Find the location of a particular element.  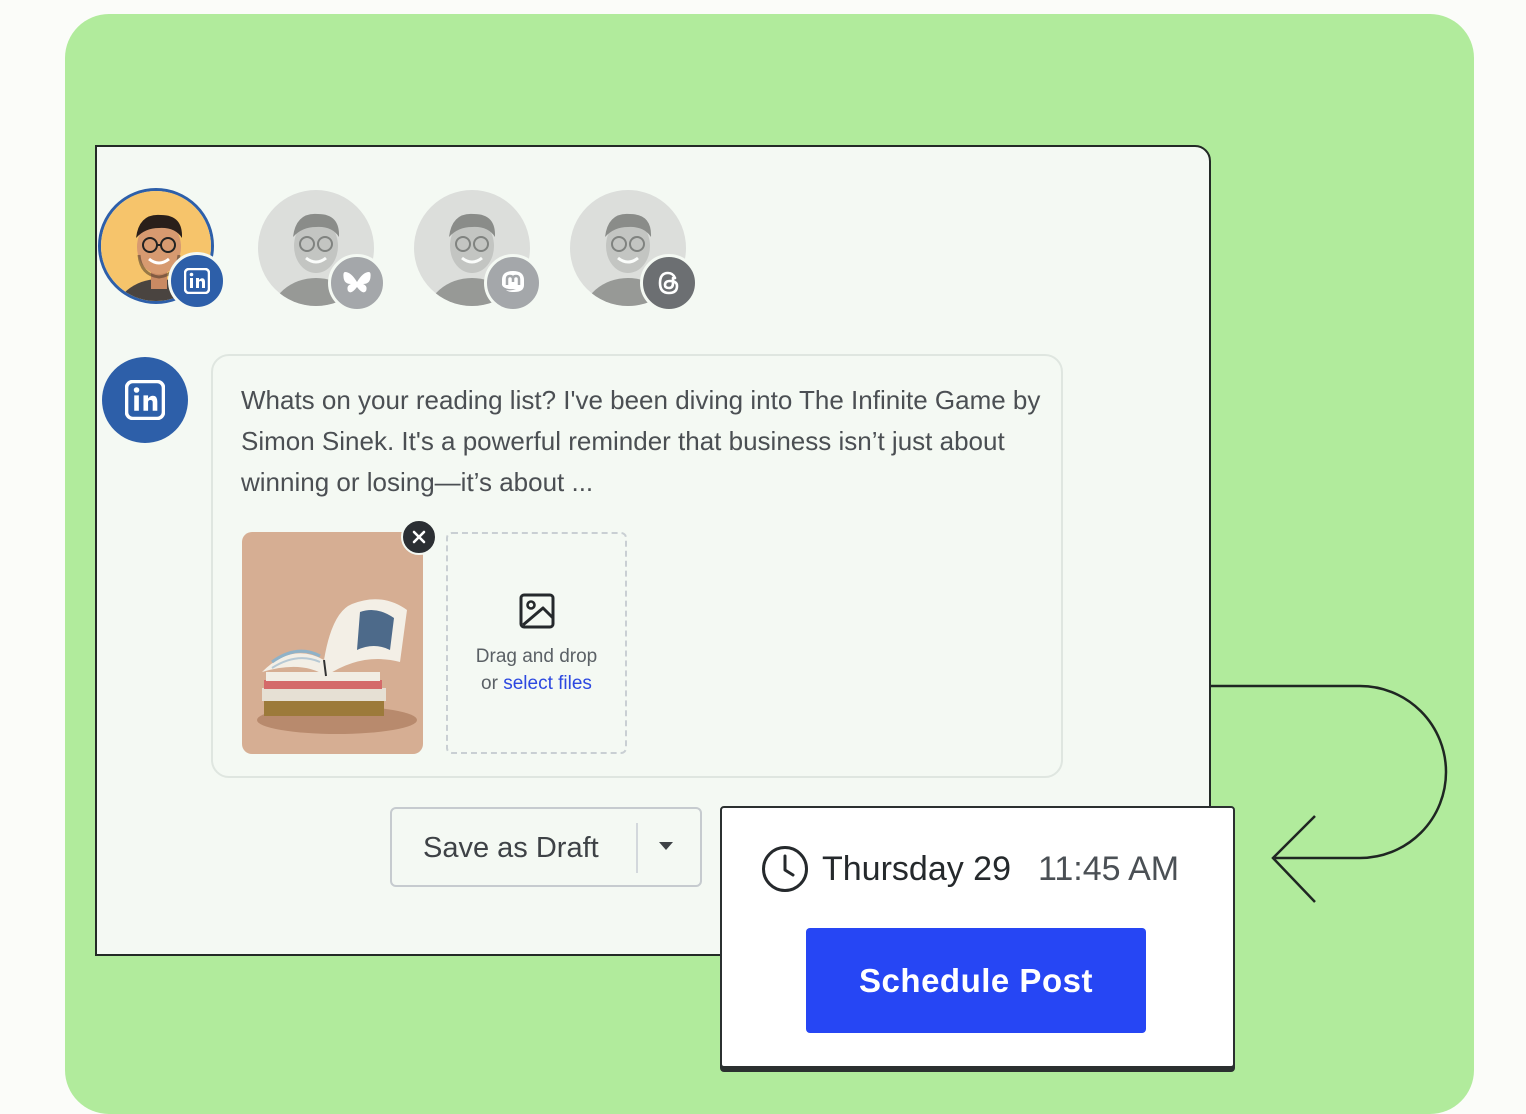

save-draft-split-button: Save as Draft is located at coordinates (546, 847).